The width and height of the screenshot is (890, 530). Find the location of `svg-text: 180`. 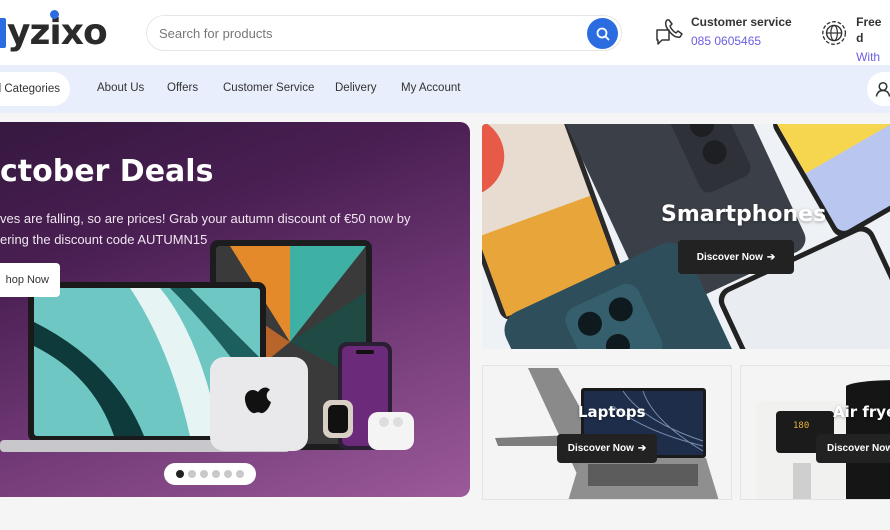

svg-text: 180 is located at coordinates (801, 426).